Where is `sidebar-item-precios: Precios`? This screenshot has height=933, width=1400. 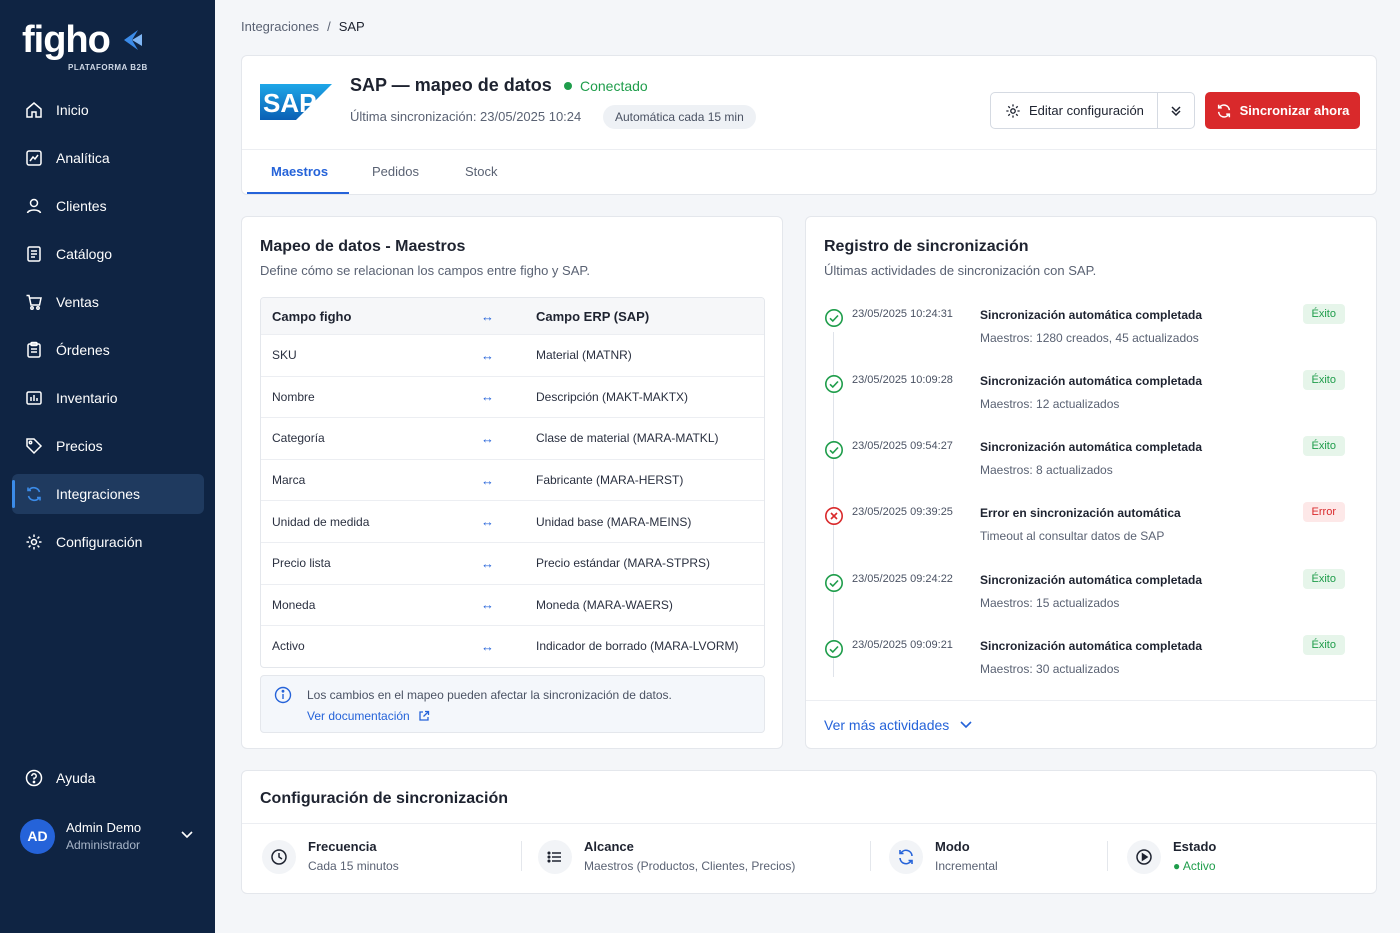
sidebar-item-precios: Precios is located at coordinates (108, 446).